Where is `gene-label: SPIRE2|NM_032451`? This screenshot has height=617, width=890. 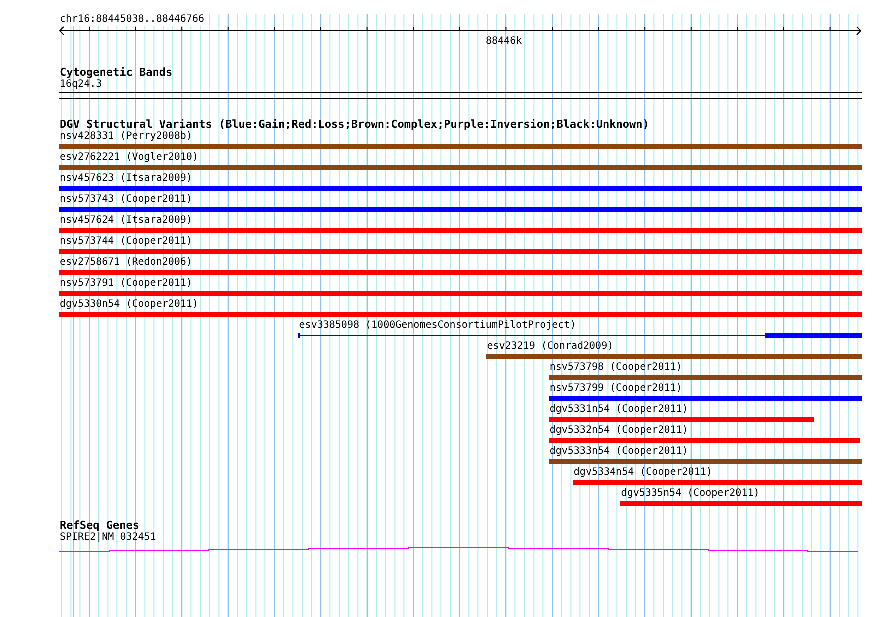 gene-label: SPIRE2|NM_032451 is located at coordinates (108, 538).